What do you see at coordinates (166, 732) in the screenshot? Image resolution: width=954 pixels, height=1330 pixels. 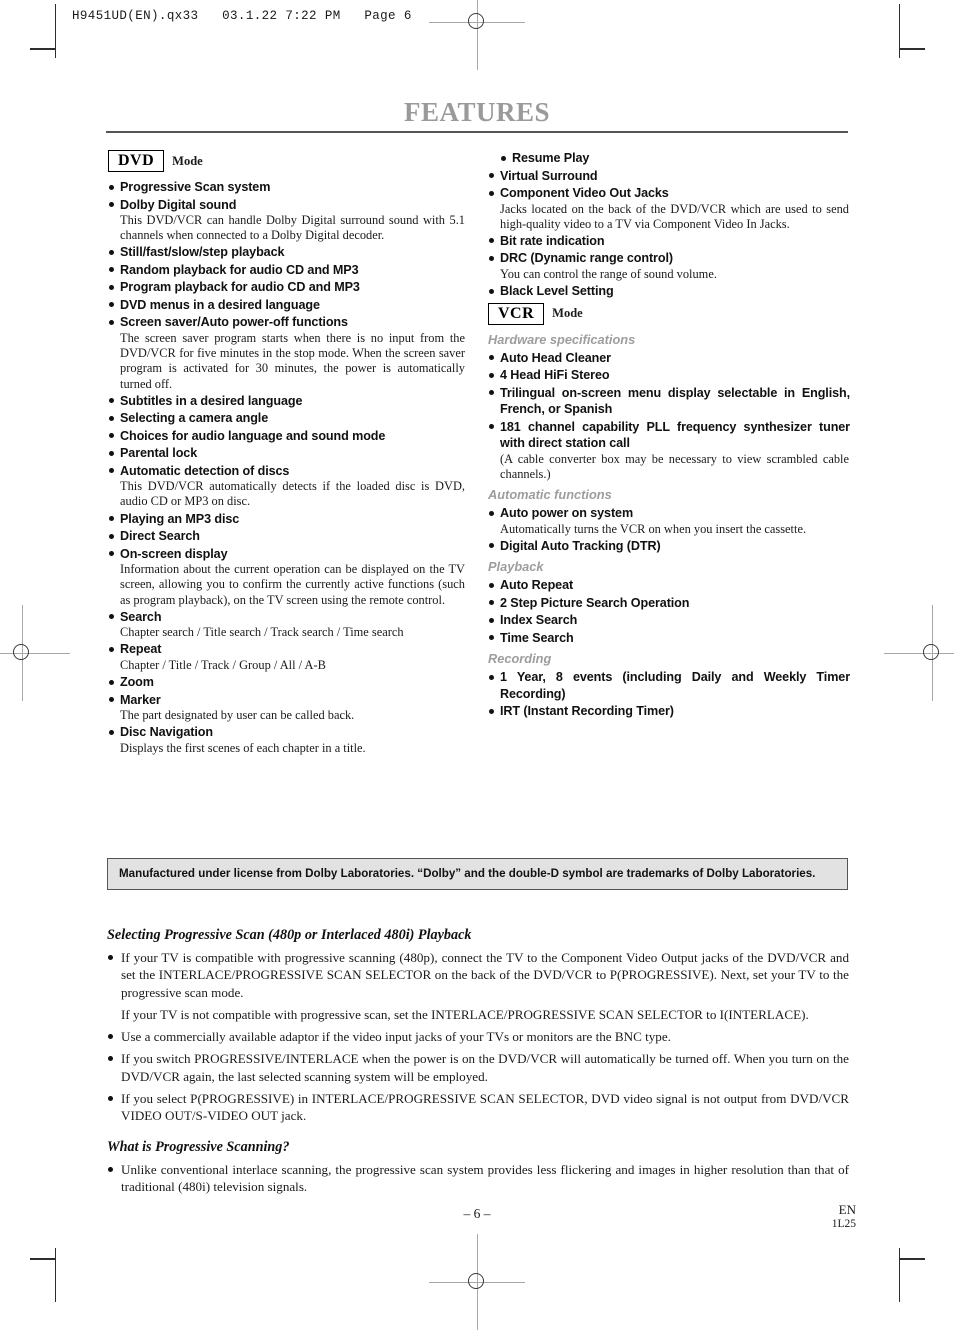 I see `feature-title: Disc Navigation` at bounding box center [166, 732].